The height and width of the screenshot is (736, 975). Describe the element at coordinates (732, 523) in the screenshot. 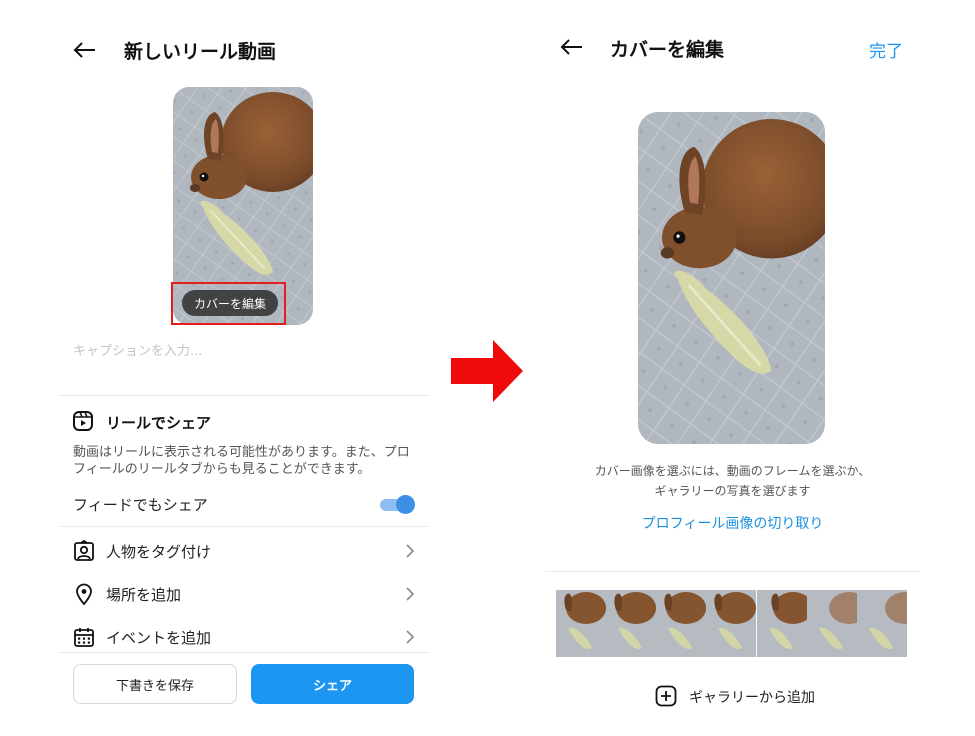

I see `profile-crop-link: プロフィール画像の切り取り` at that location.